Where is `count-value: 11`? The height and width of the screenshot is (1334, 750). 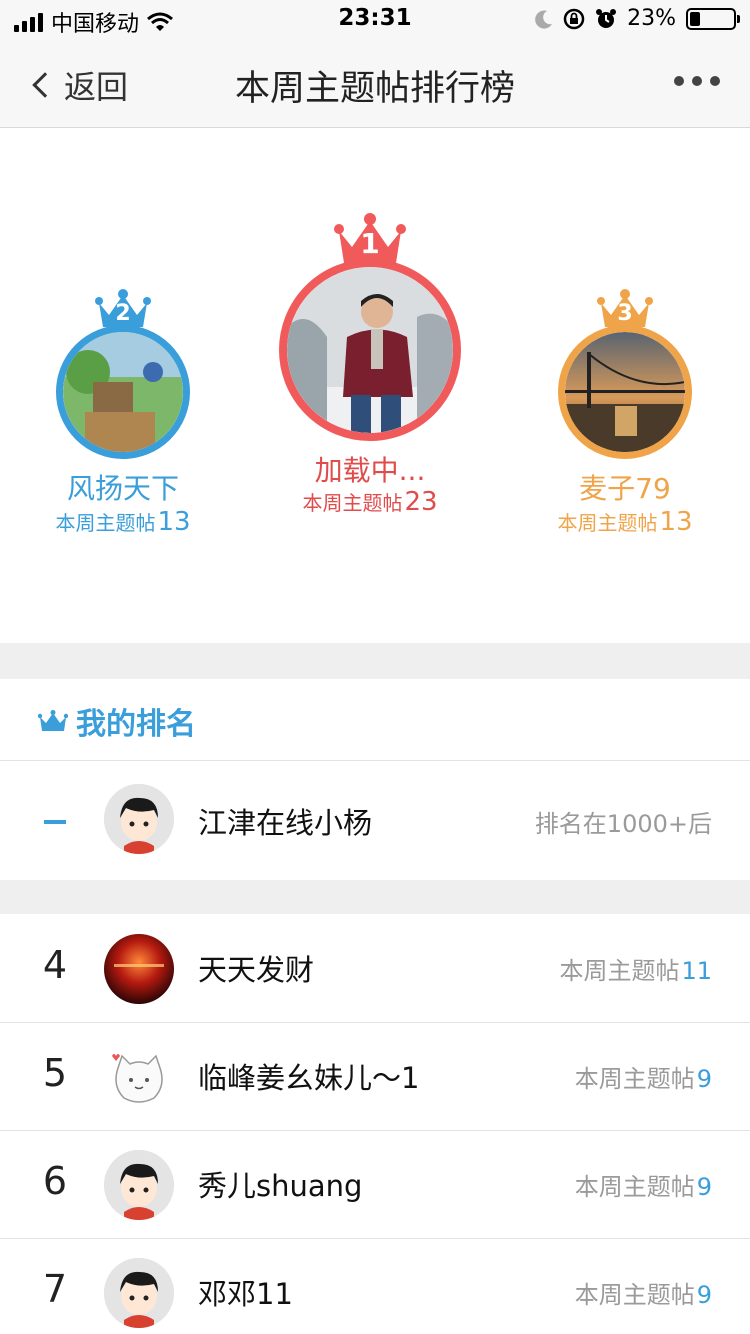
count-value: 11 is located at coordinates (696, 971).